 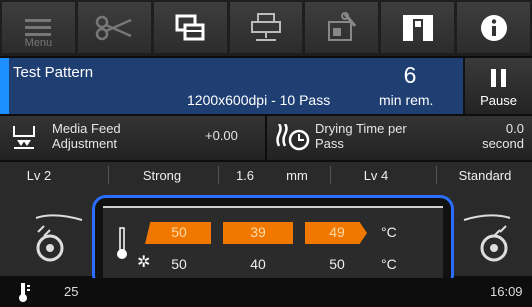 What do you see at coordinates (162, 175) in the screenshot?
I see `param-strength: Strong` at bounding box center [162, 175].